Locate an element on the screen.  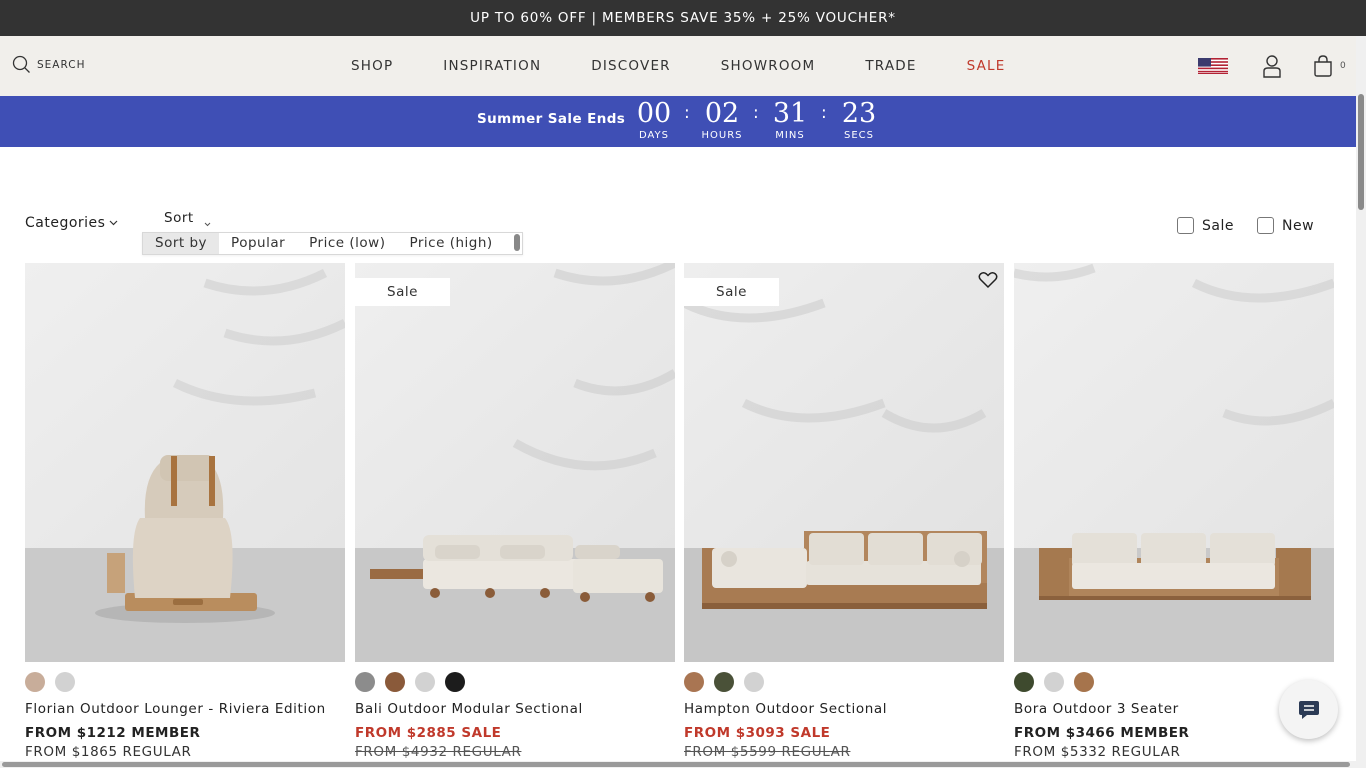
countdown-value: 23 is located at coordinates (859, 113).